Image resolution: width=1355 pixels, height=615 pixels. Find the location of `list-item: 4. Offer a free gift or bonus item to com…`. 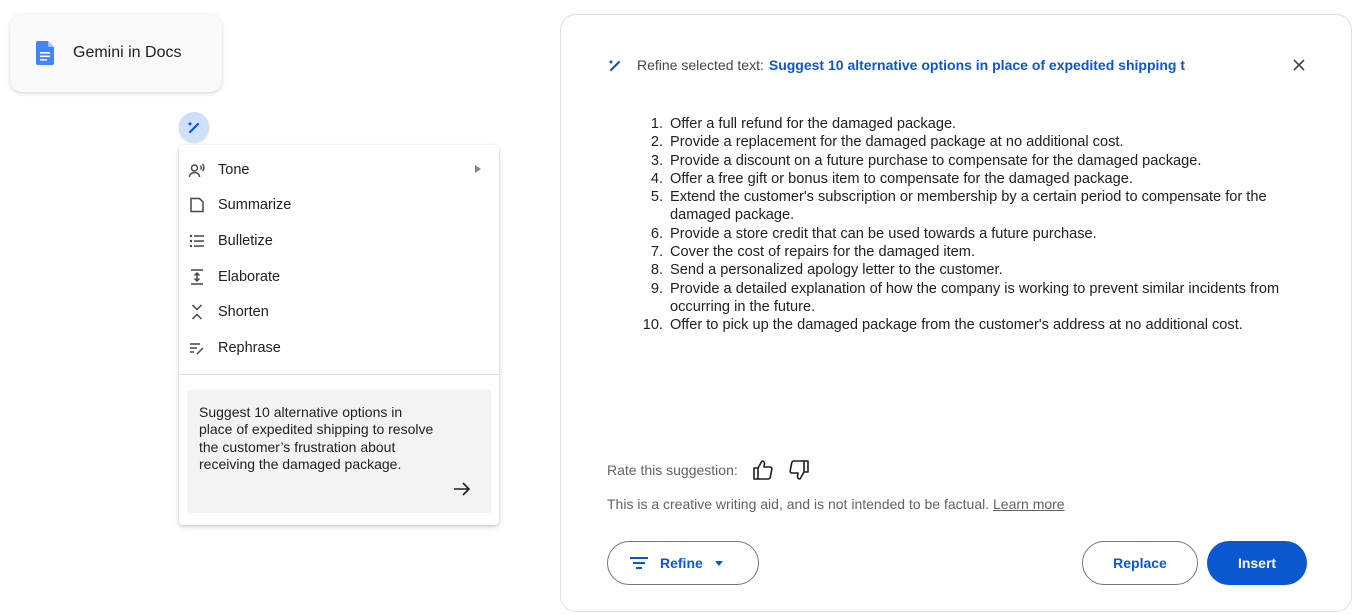

list-item: 4. Offer a free gift or bonus item to com… is located at coordinates (891, 178).